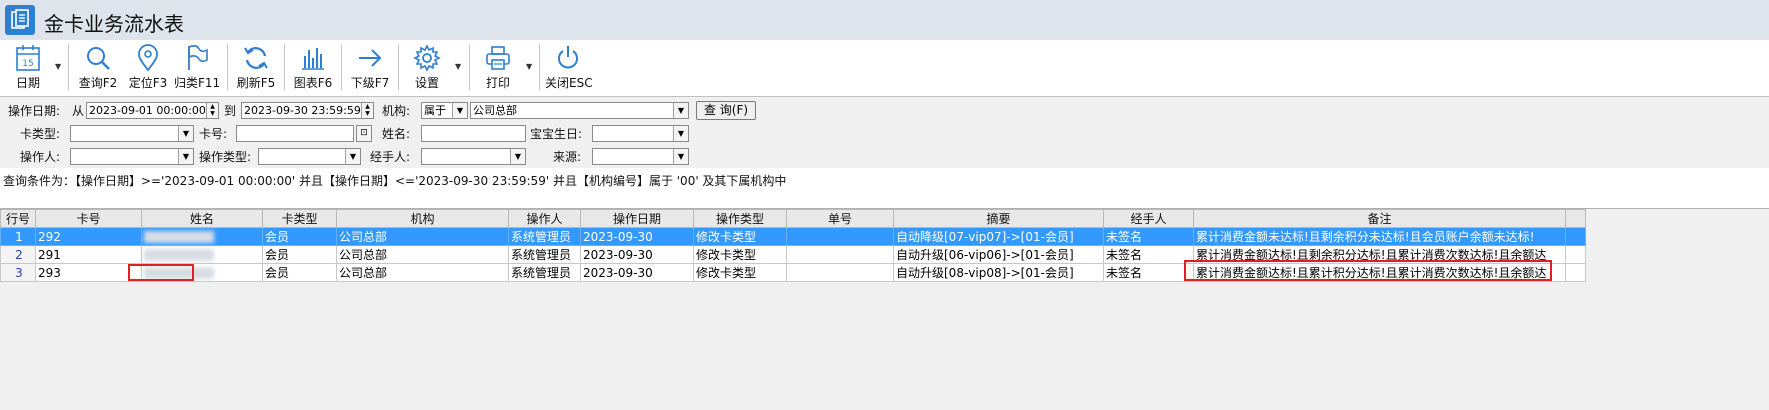 The image size is (1769, 410). I want to click on settings-dropdown-icon: ▼, so click(458, 66).